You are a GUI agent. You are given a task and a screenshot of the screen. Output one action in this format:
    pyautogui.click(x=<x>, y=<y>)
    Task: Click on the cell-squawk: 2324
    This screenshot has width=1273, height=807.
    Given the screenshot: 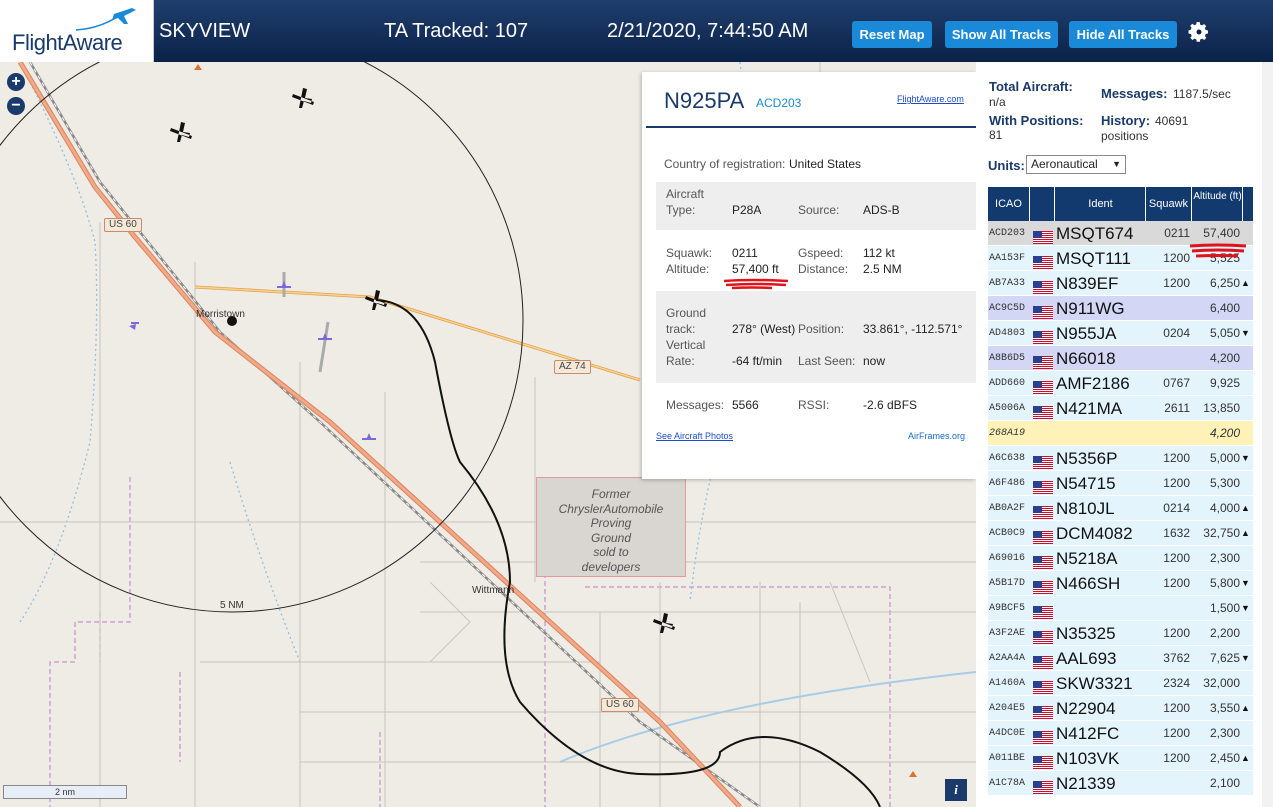 What is the action you would take?
    pyautogui.click(x=1176, y=683)
    